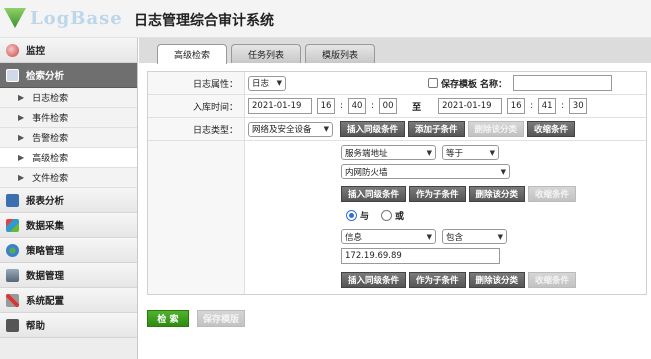 The height and width of the screenshot is (359, 651). What do you see at coordinates (374, 194) in the screenshot?
I see `condition1-insert-sibling-button: 插入同级条件` at bounding box center [374, 194].